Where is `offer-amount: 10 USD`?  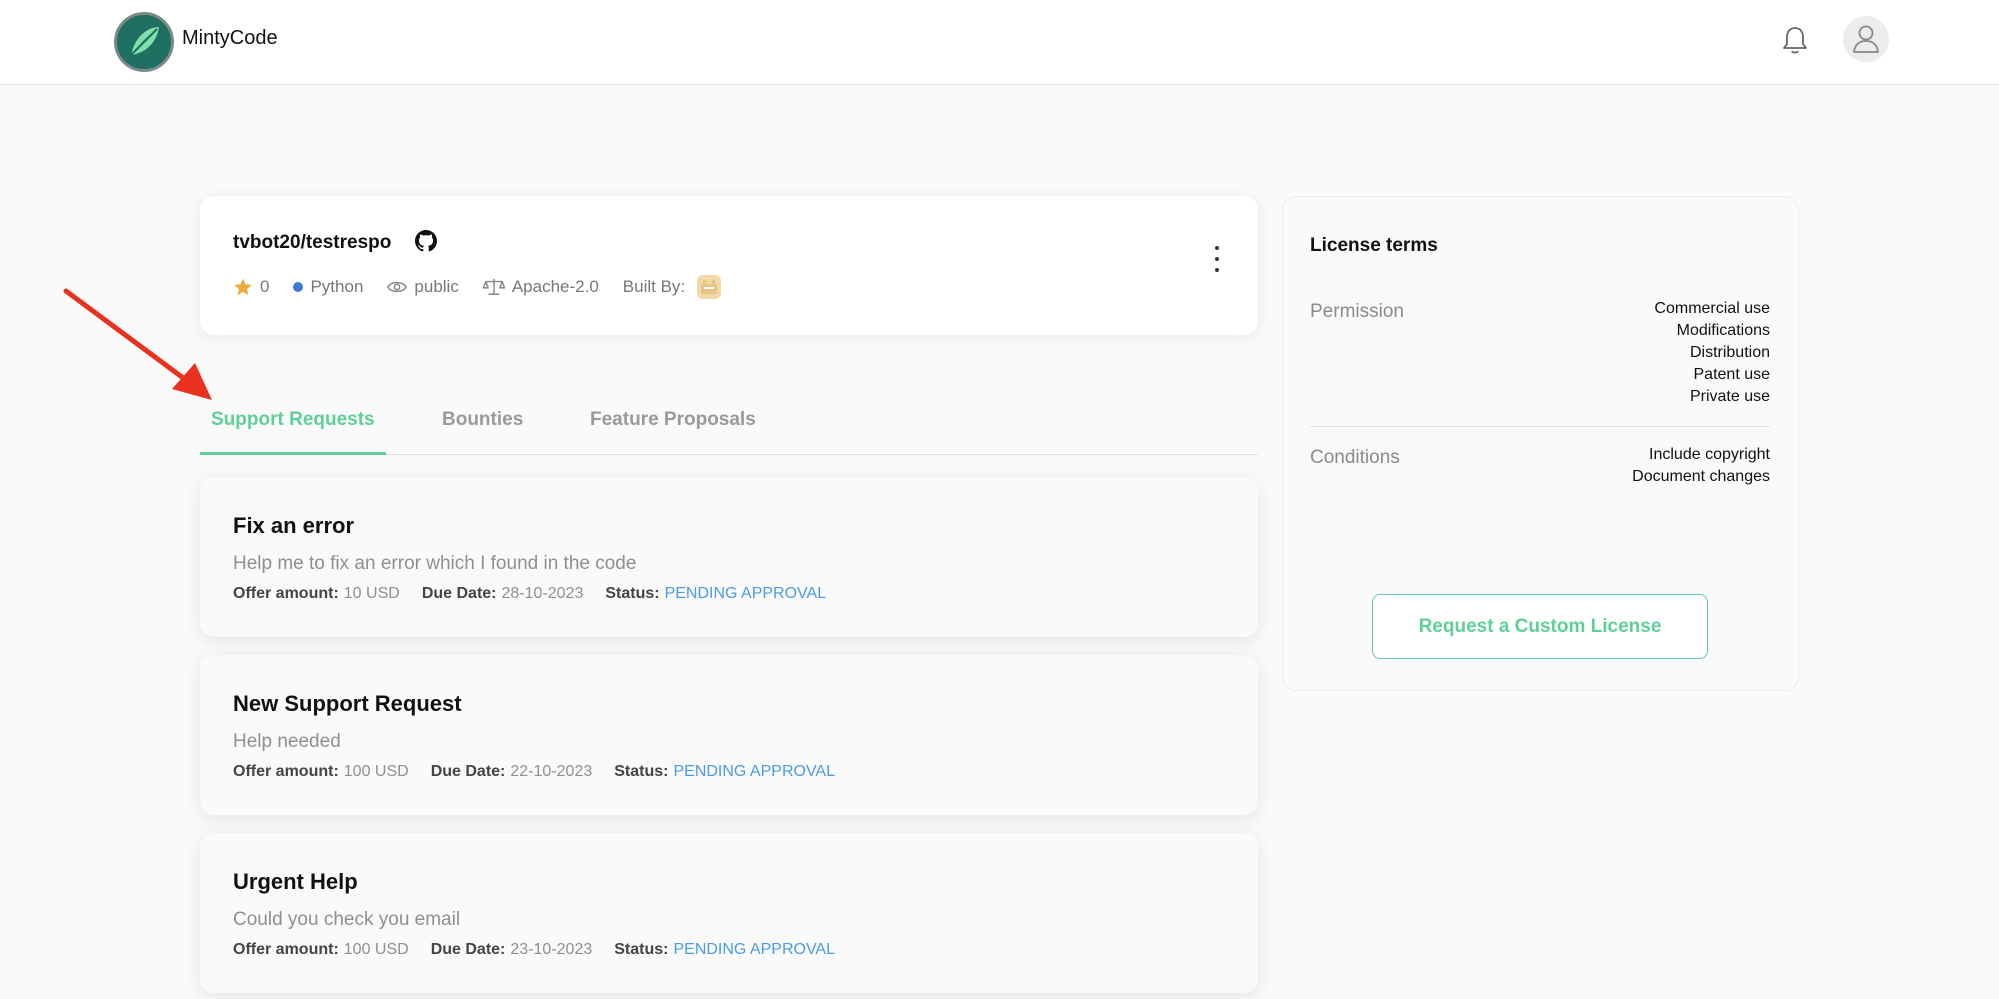 offer-amount: 10 USD is located at coordinates (371, 593).